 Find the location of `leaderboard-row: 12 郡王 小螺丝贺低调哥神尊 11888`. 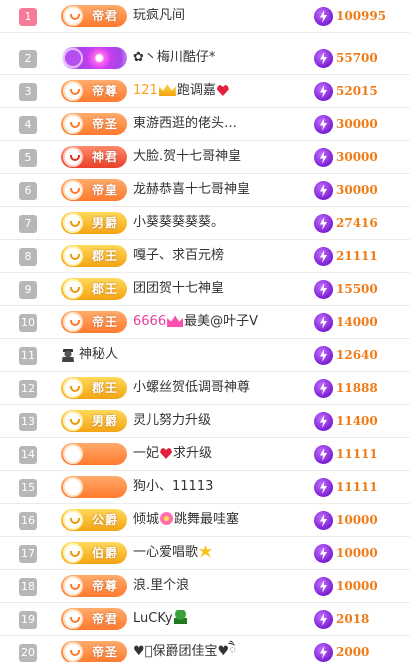

leaderboard-row: 12 郡王 小螺丝贺低调哥神尊 11888 is located at coordinates (205, 388).